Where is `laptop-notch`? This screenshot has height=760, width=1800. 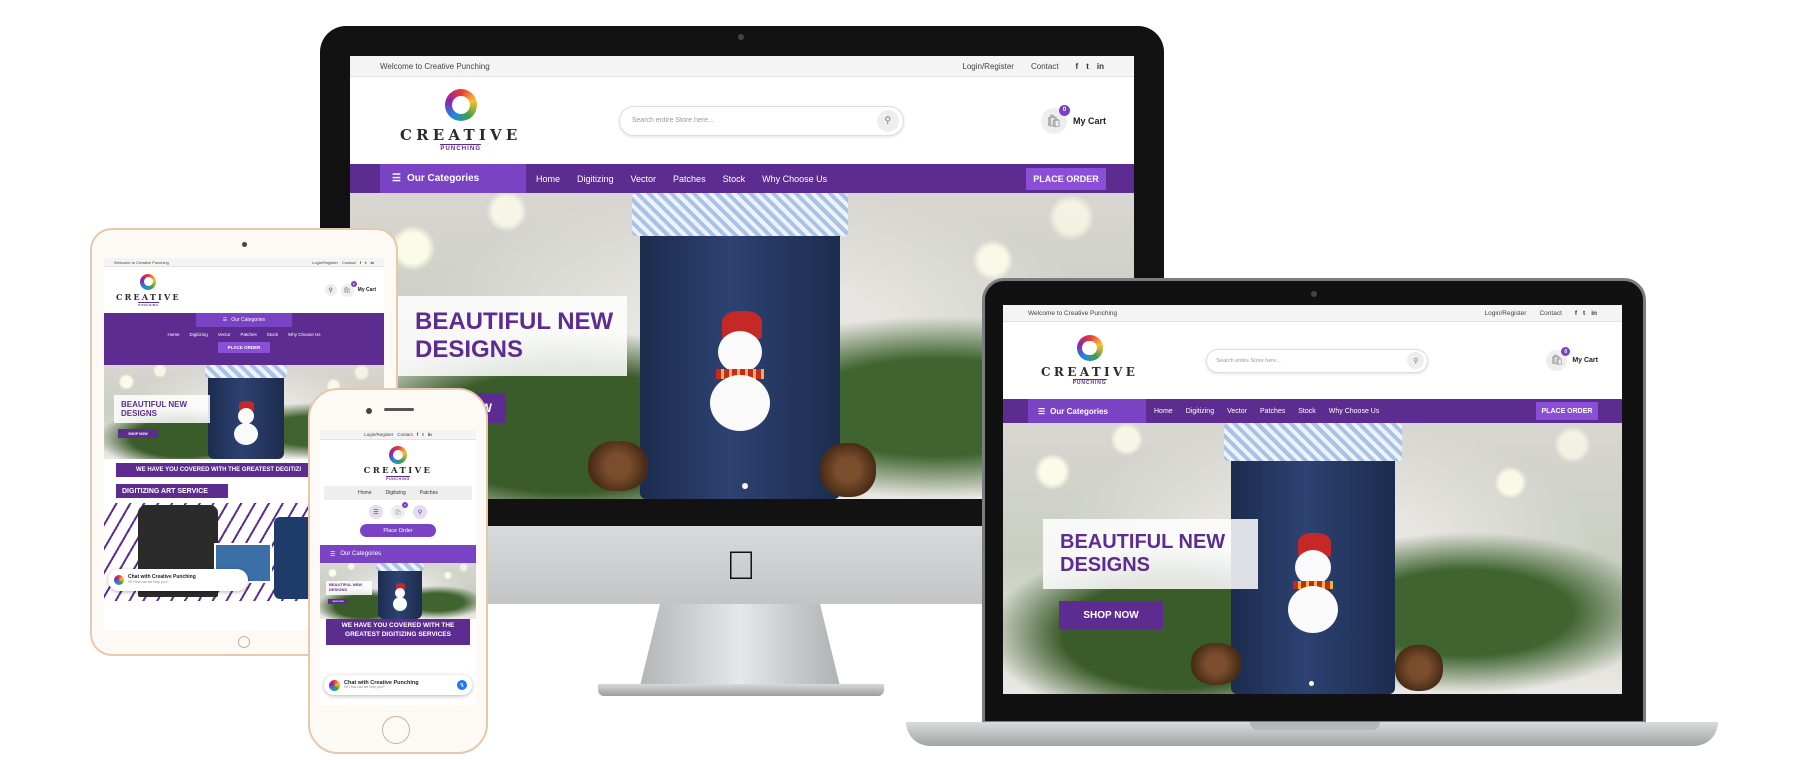 laptop-notch is located at coordinates (1315, 726).